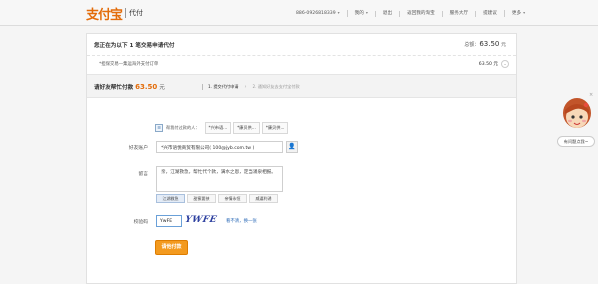 This screenshot has width=598, height=284. Describe the element at coordinates (159, 128) in the screenshot. I see `contacts-icon: ☰` at that location.